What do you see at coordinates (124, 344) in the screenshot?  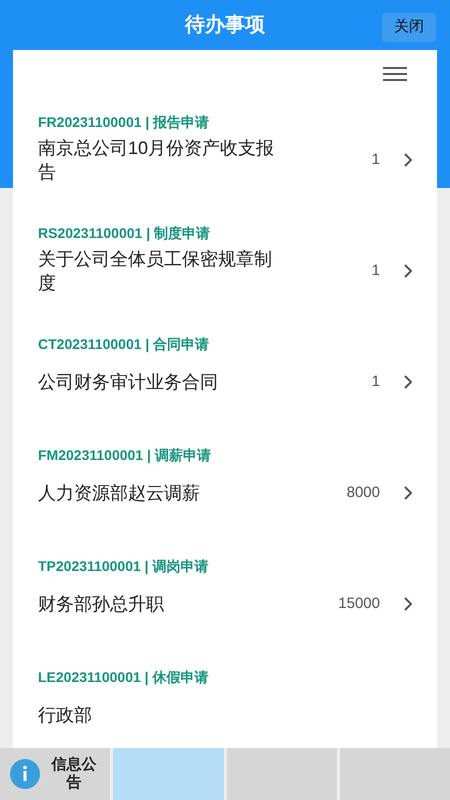 I see `task-code: CT20231100001 | 合同申请` at bounding box center [124, 344].